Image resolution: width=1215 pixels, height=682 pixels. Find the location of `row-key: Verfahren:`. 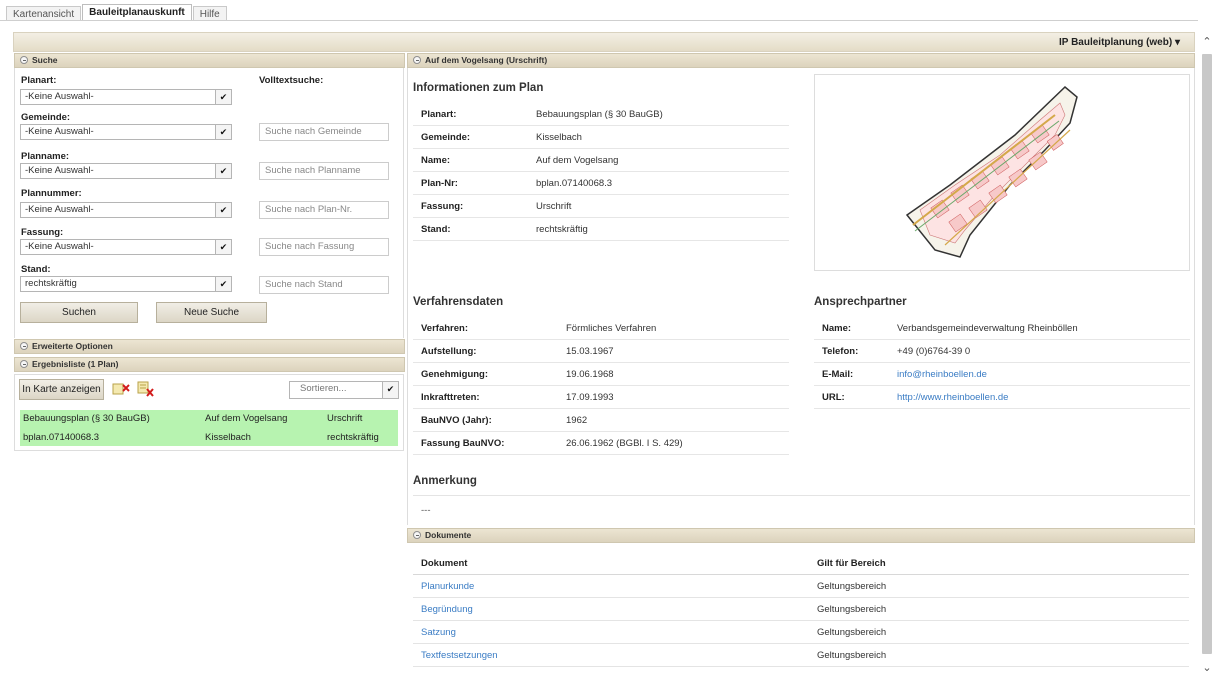

row-key: Verfahren: is located at coordinates (444, 328).